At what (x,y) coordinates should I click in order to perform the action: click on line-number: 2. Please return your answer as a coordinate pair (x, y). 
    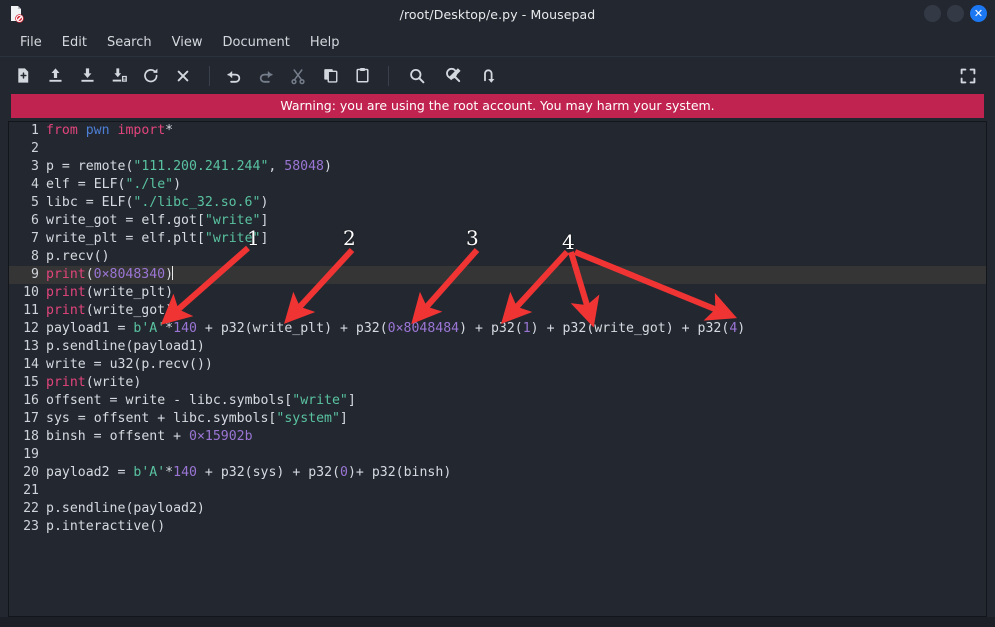
    Looking at the image, I should click on (35, 148).